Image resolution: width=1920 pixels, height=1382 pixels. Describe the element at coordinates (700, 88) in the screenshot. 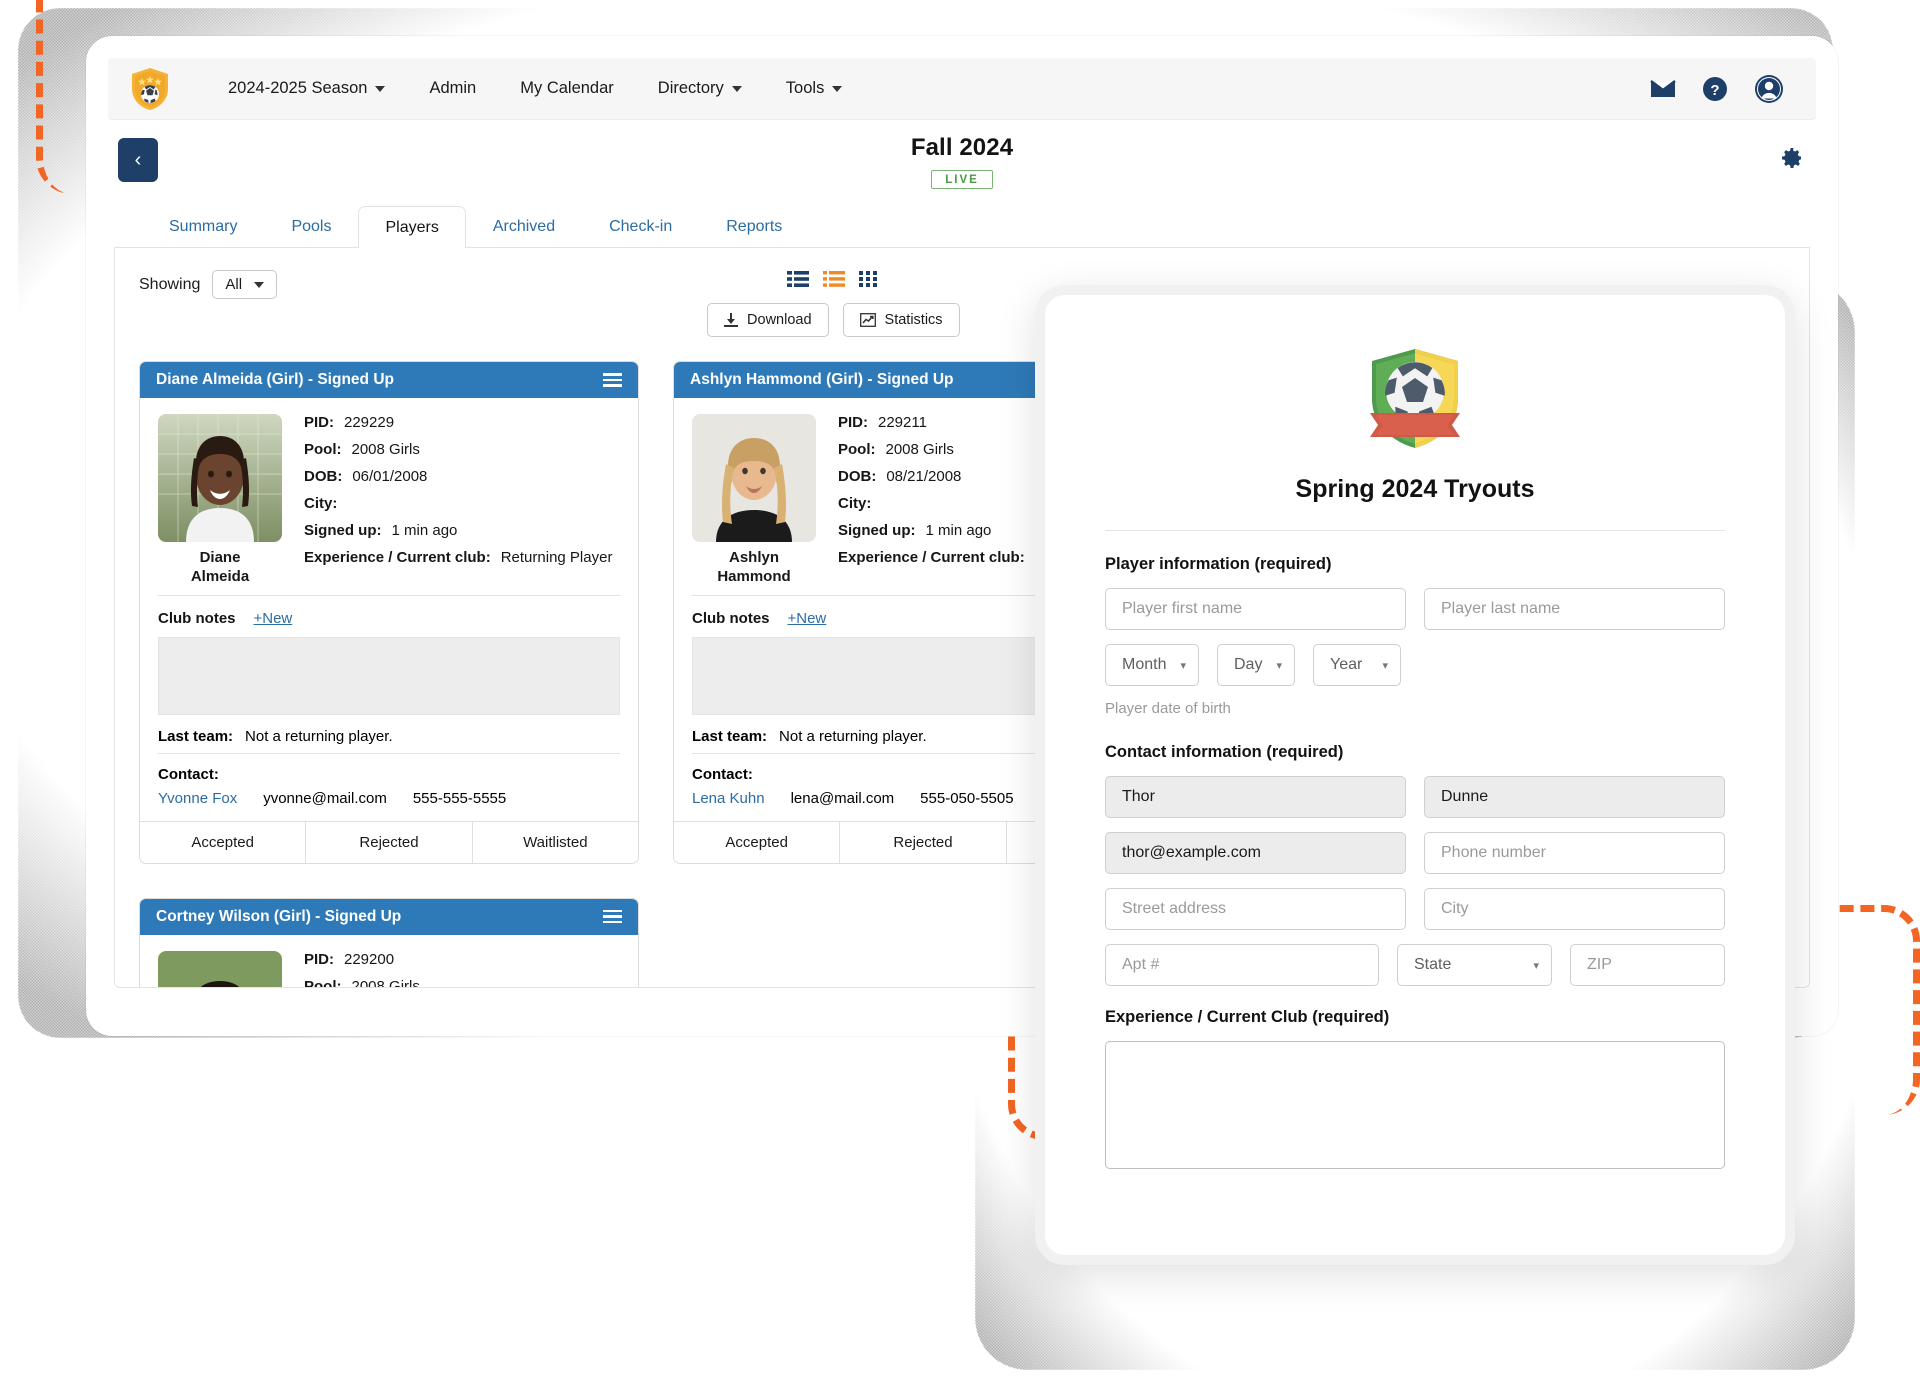

I see `nav-item-directory: Directory` at that location.